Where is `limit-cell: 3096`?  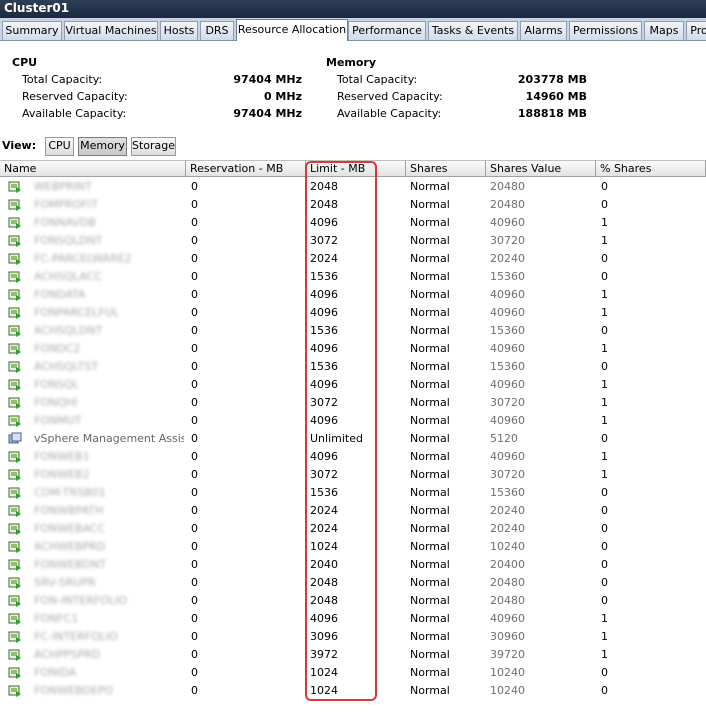
limit-cell: 3096 is located at coordinates (324, 636).